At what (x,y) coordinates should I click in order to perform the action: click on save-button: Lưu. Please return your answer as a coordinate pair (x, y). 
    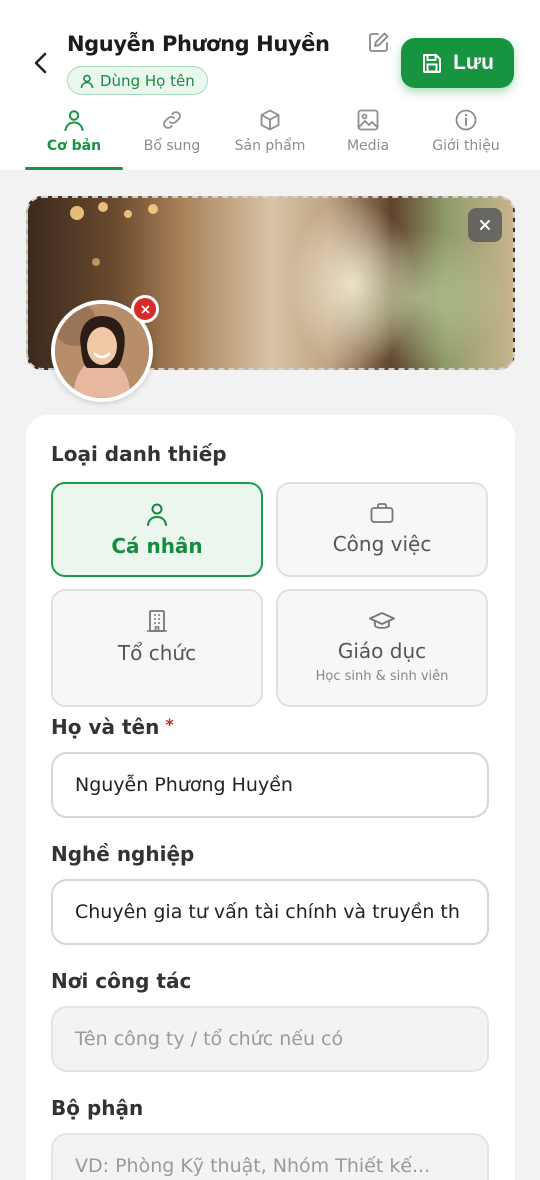
    Looking at the image, I should click on (457, 63).